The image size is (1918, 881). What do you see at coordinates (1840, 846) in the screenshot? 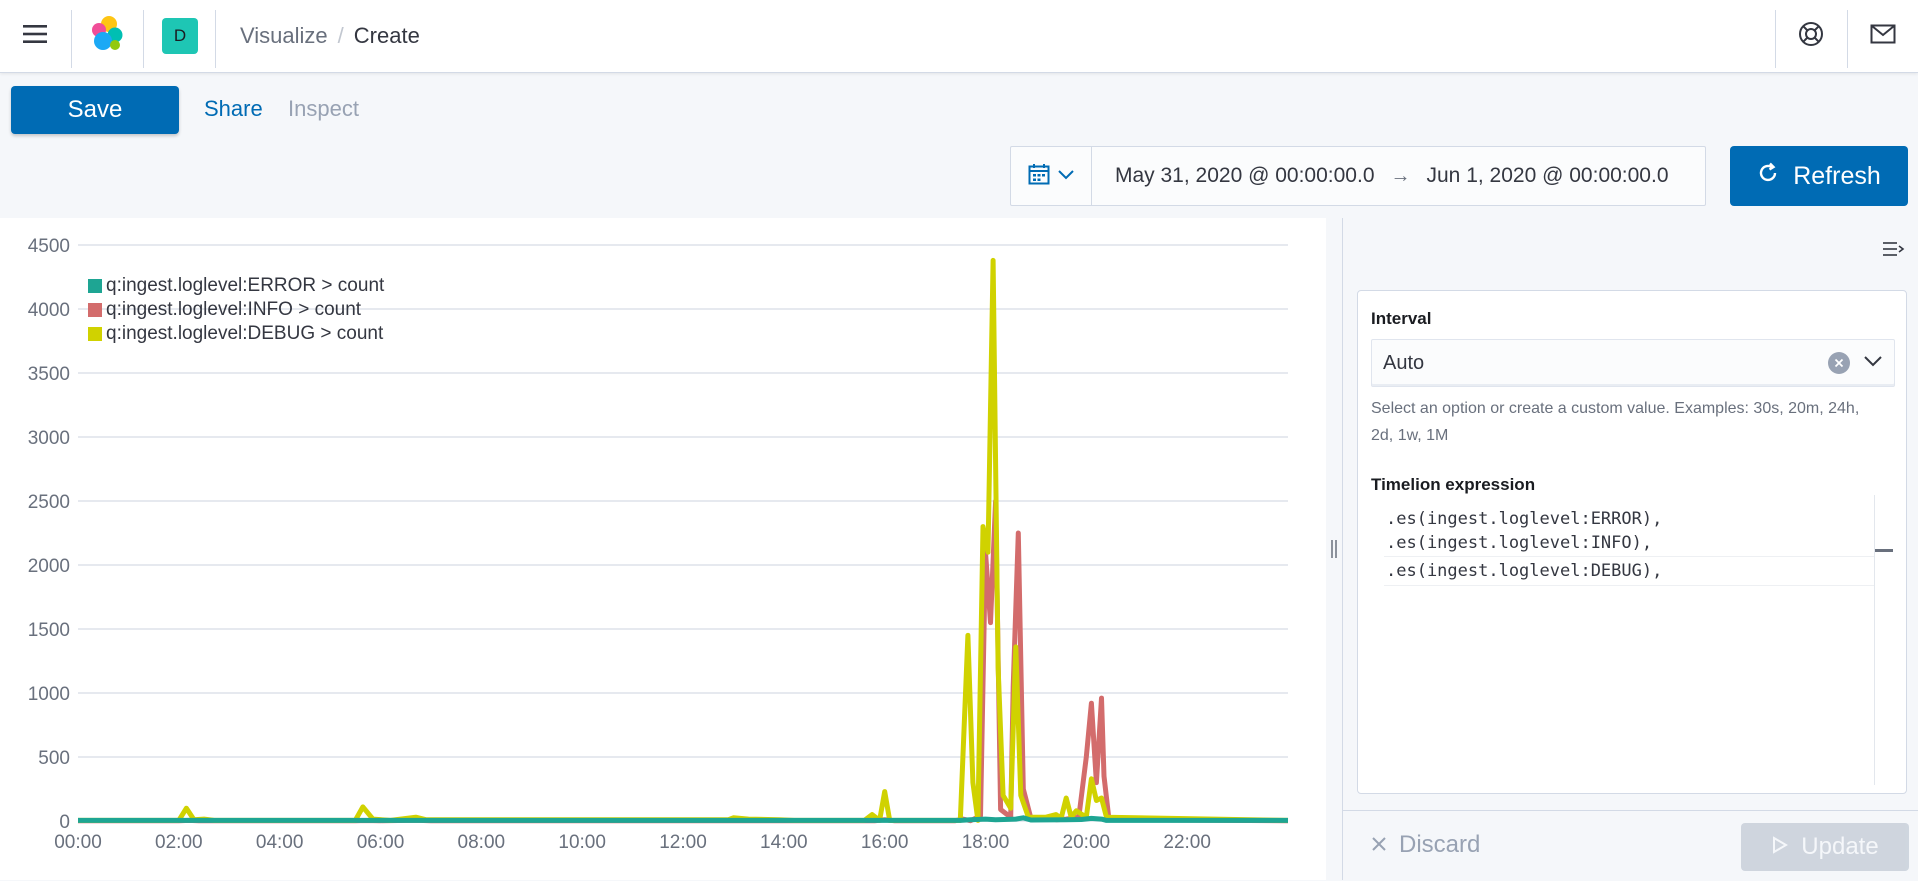
I see `update-label: Update` at bounding box center [1840, 846].